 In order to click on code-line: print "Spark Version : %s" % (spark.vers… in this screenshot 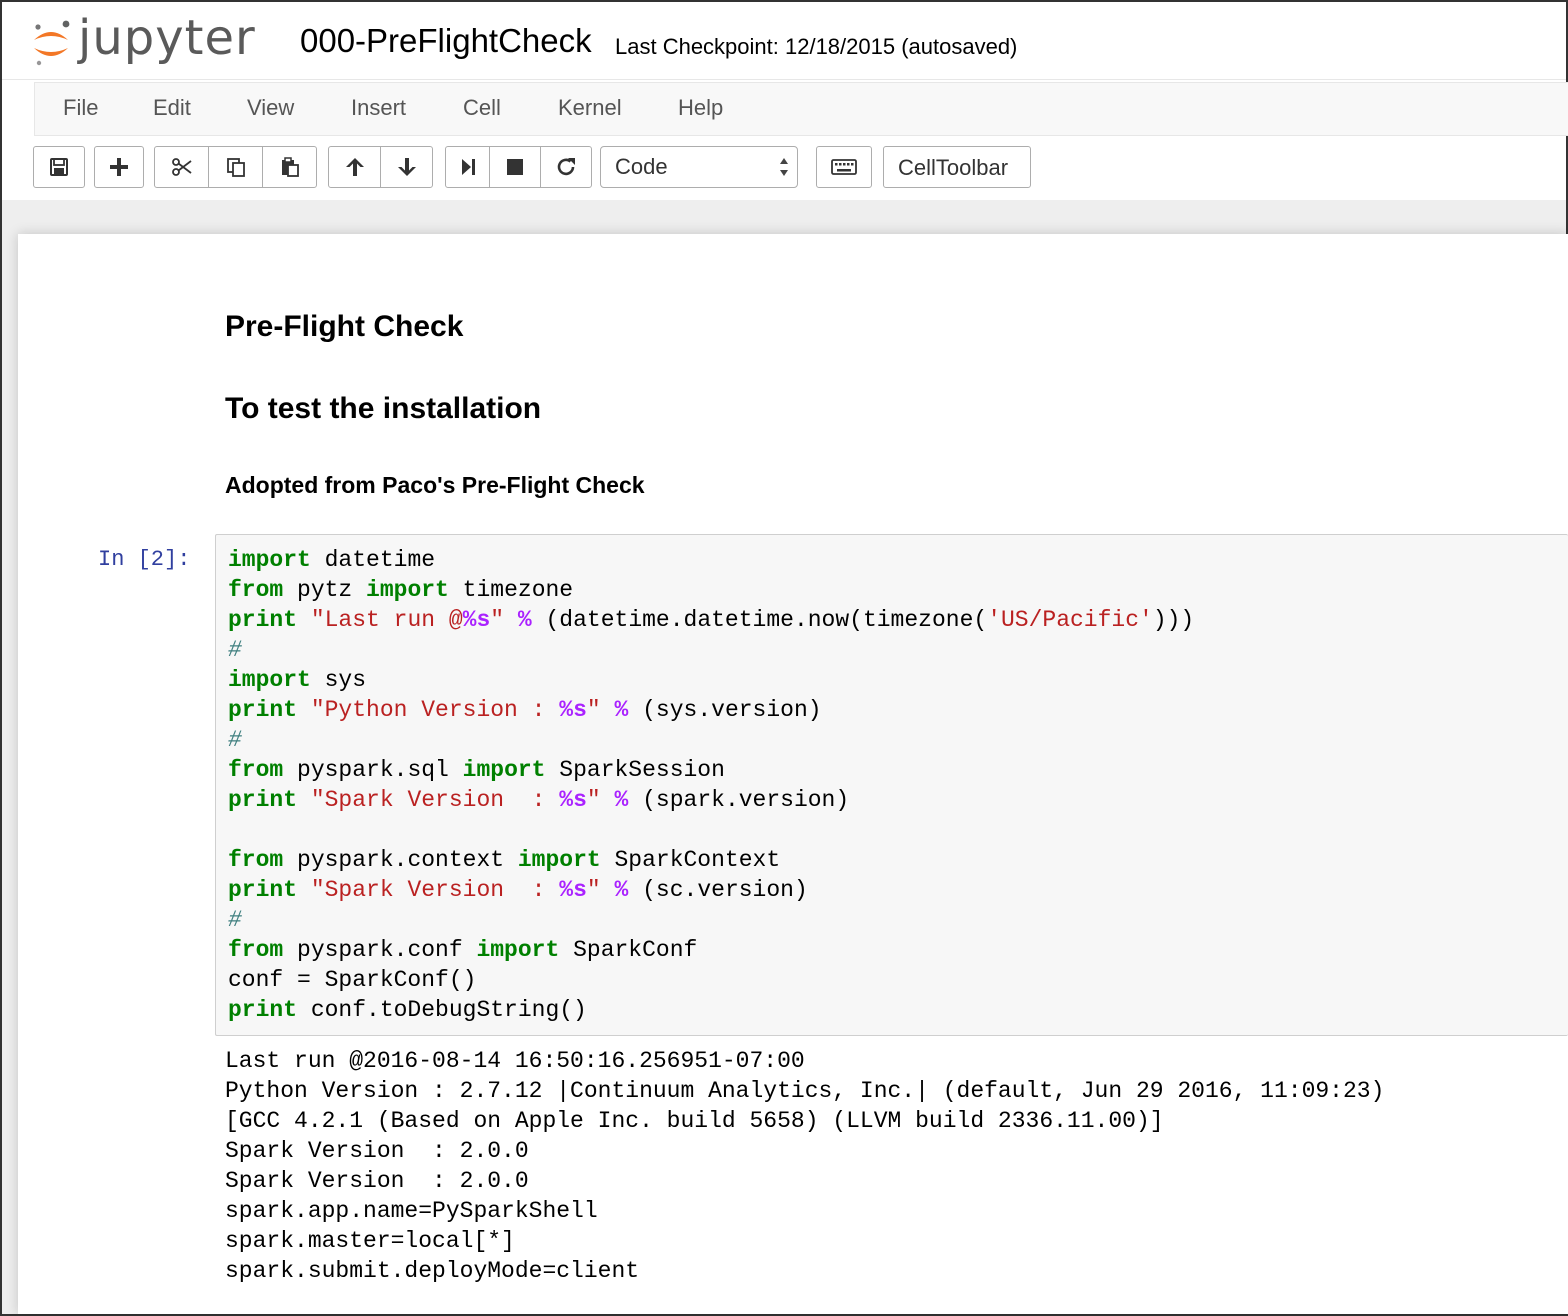, I will do `click(539, 800)`.